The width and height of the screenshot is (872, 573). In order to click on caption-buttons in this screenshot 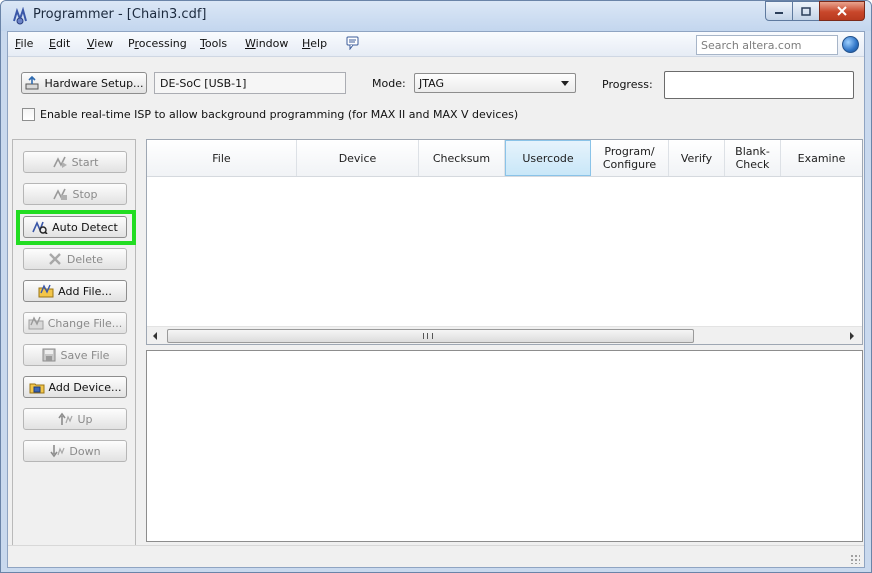, I will do `click(815, 11)`.